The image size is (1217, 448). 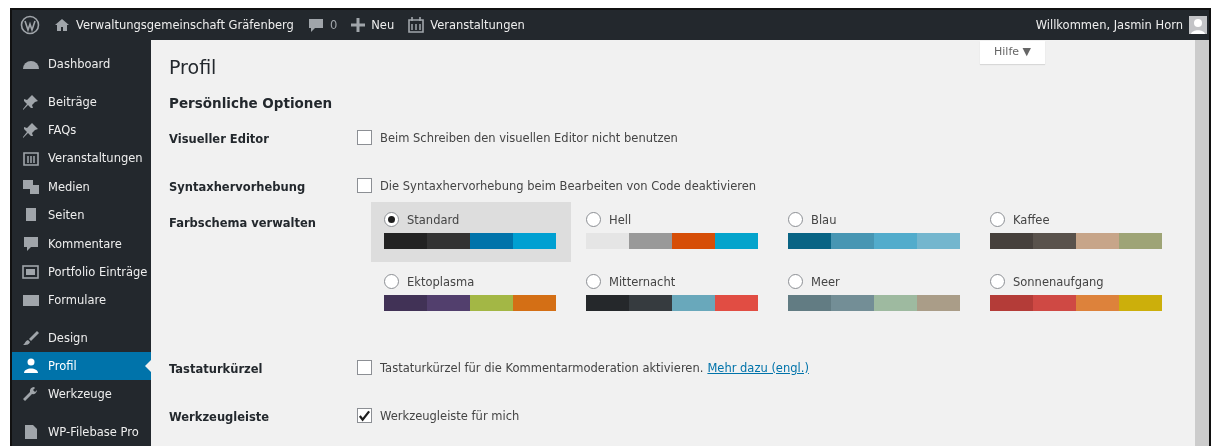 What do you see at coordinates (31, 366) in the screenshot?
I see `user-icon` at bounding box center [31, 366].